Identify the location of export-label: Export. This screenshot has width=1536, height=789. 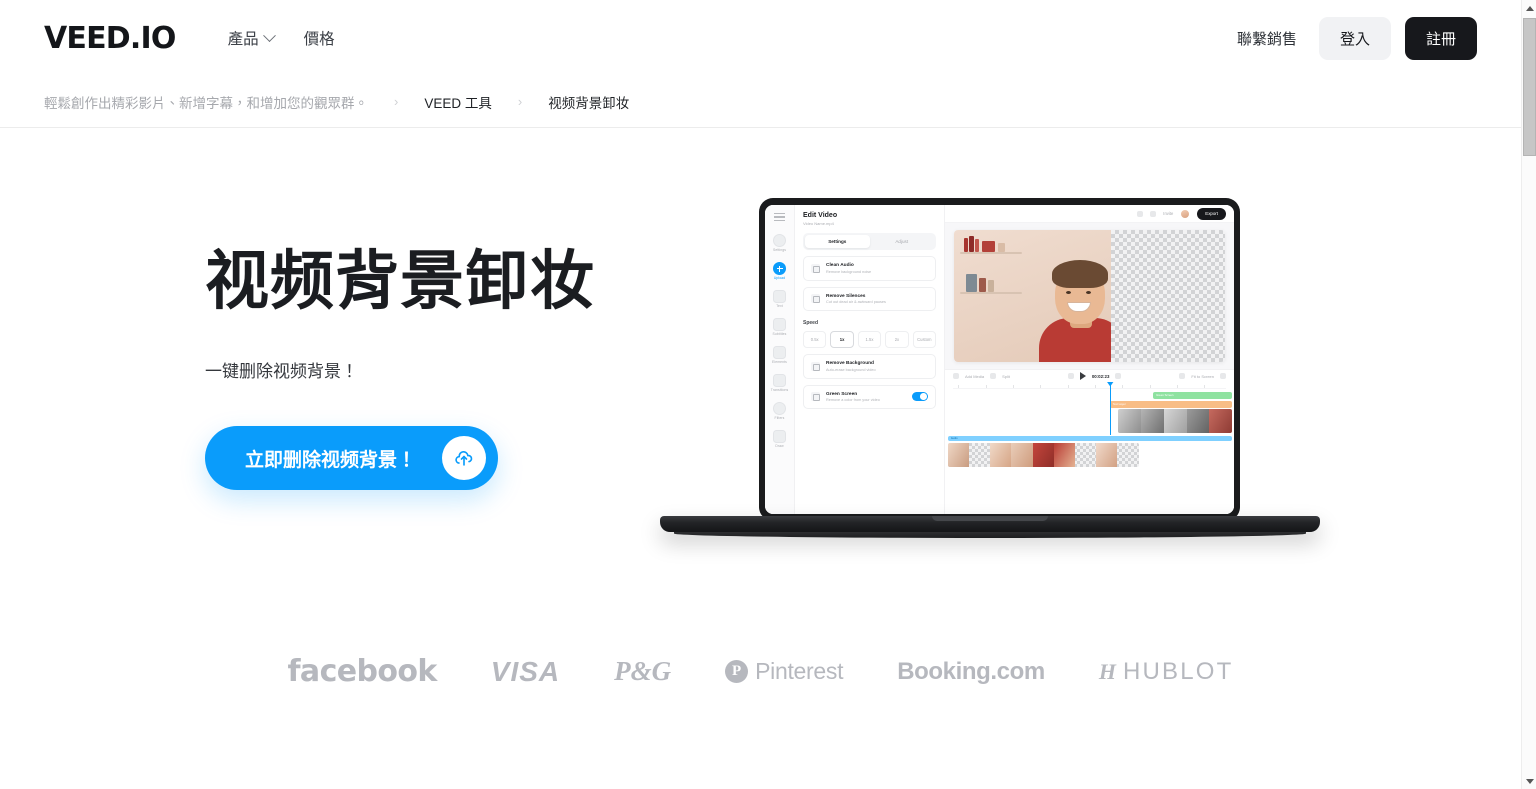
(1211, 213).